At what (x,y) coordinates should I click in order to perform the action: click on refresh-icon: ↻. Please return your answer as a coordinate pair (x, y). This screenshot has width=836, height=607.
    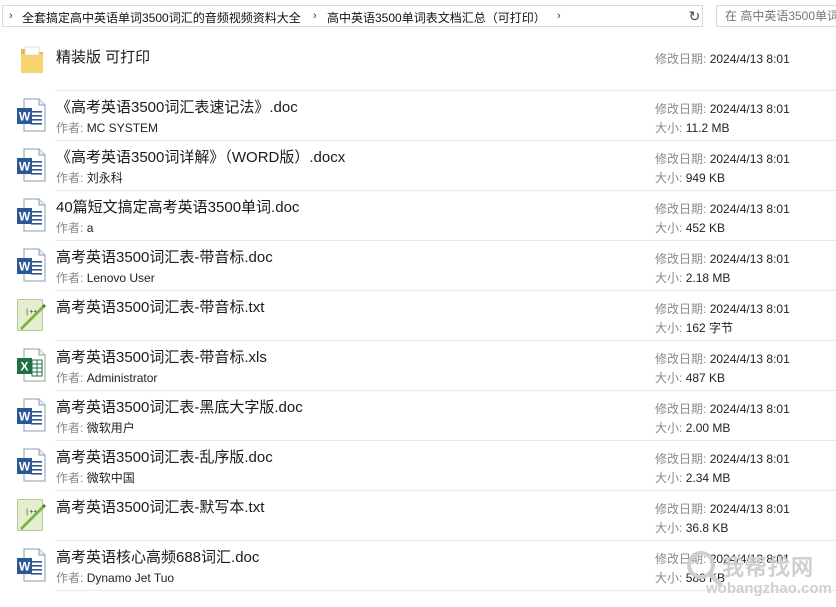
    Looking at the image, I should click on (694, 16).